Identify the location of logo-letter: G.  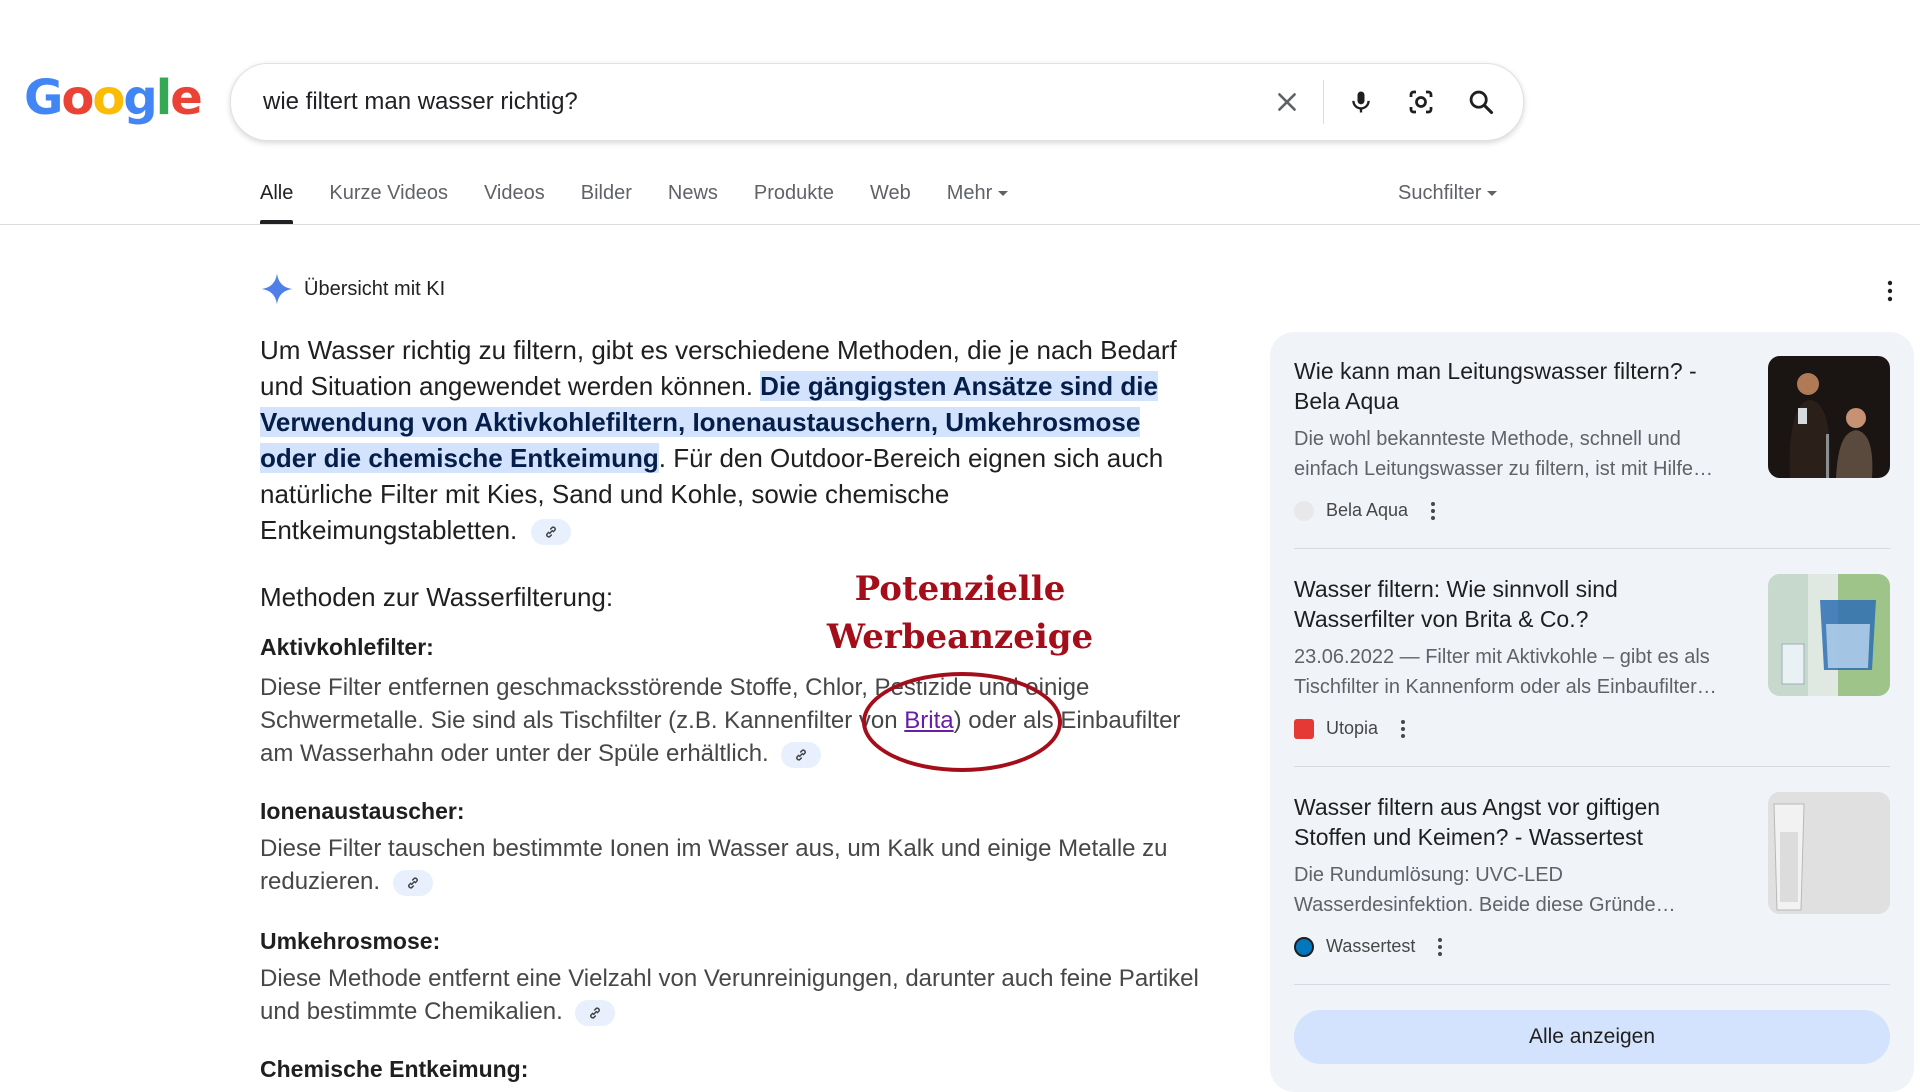
(43, 98).